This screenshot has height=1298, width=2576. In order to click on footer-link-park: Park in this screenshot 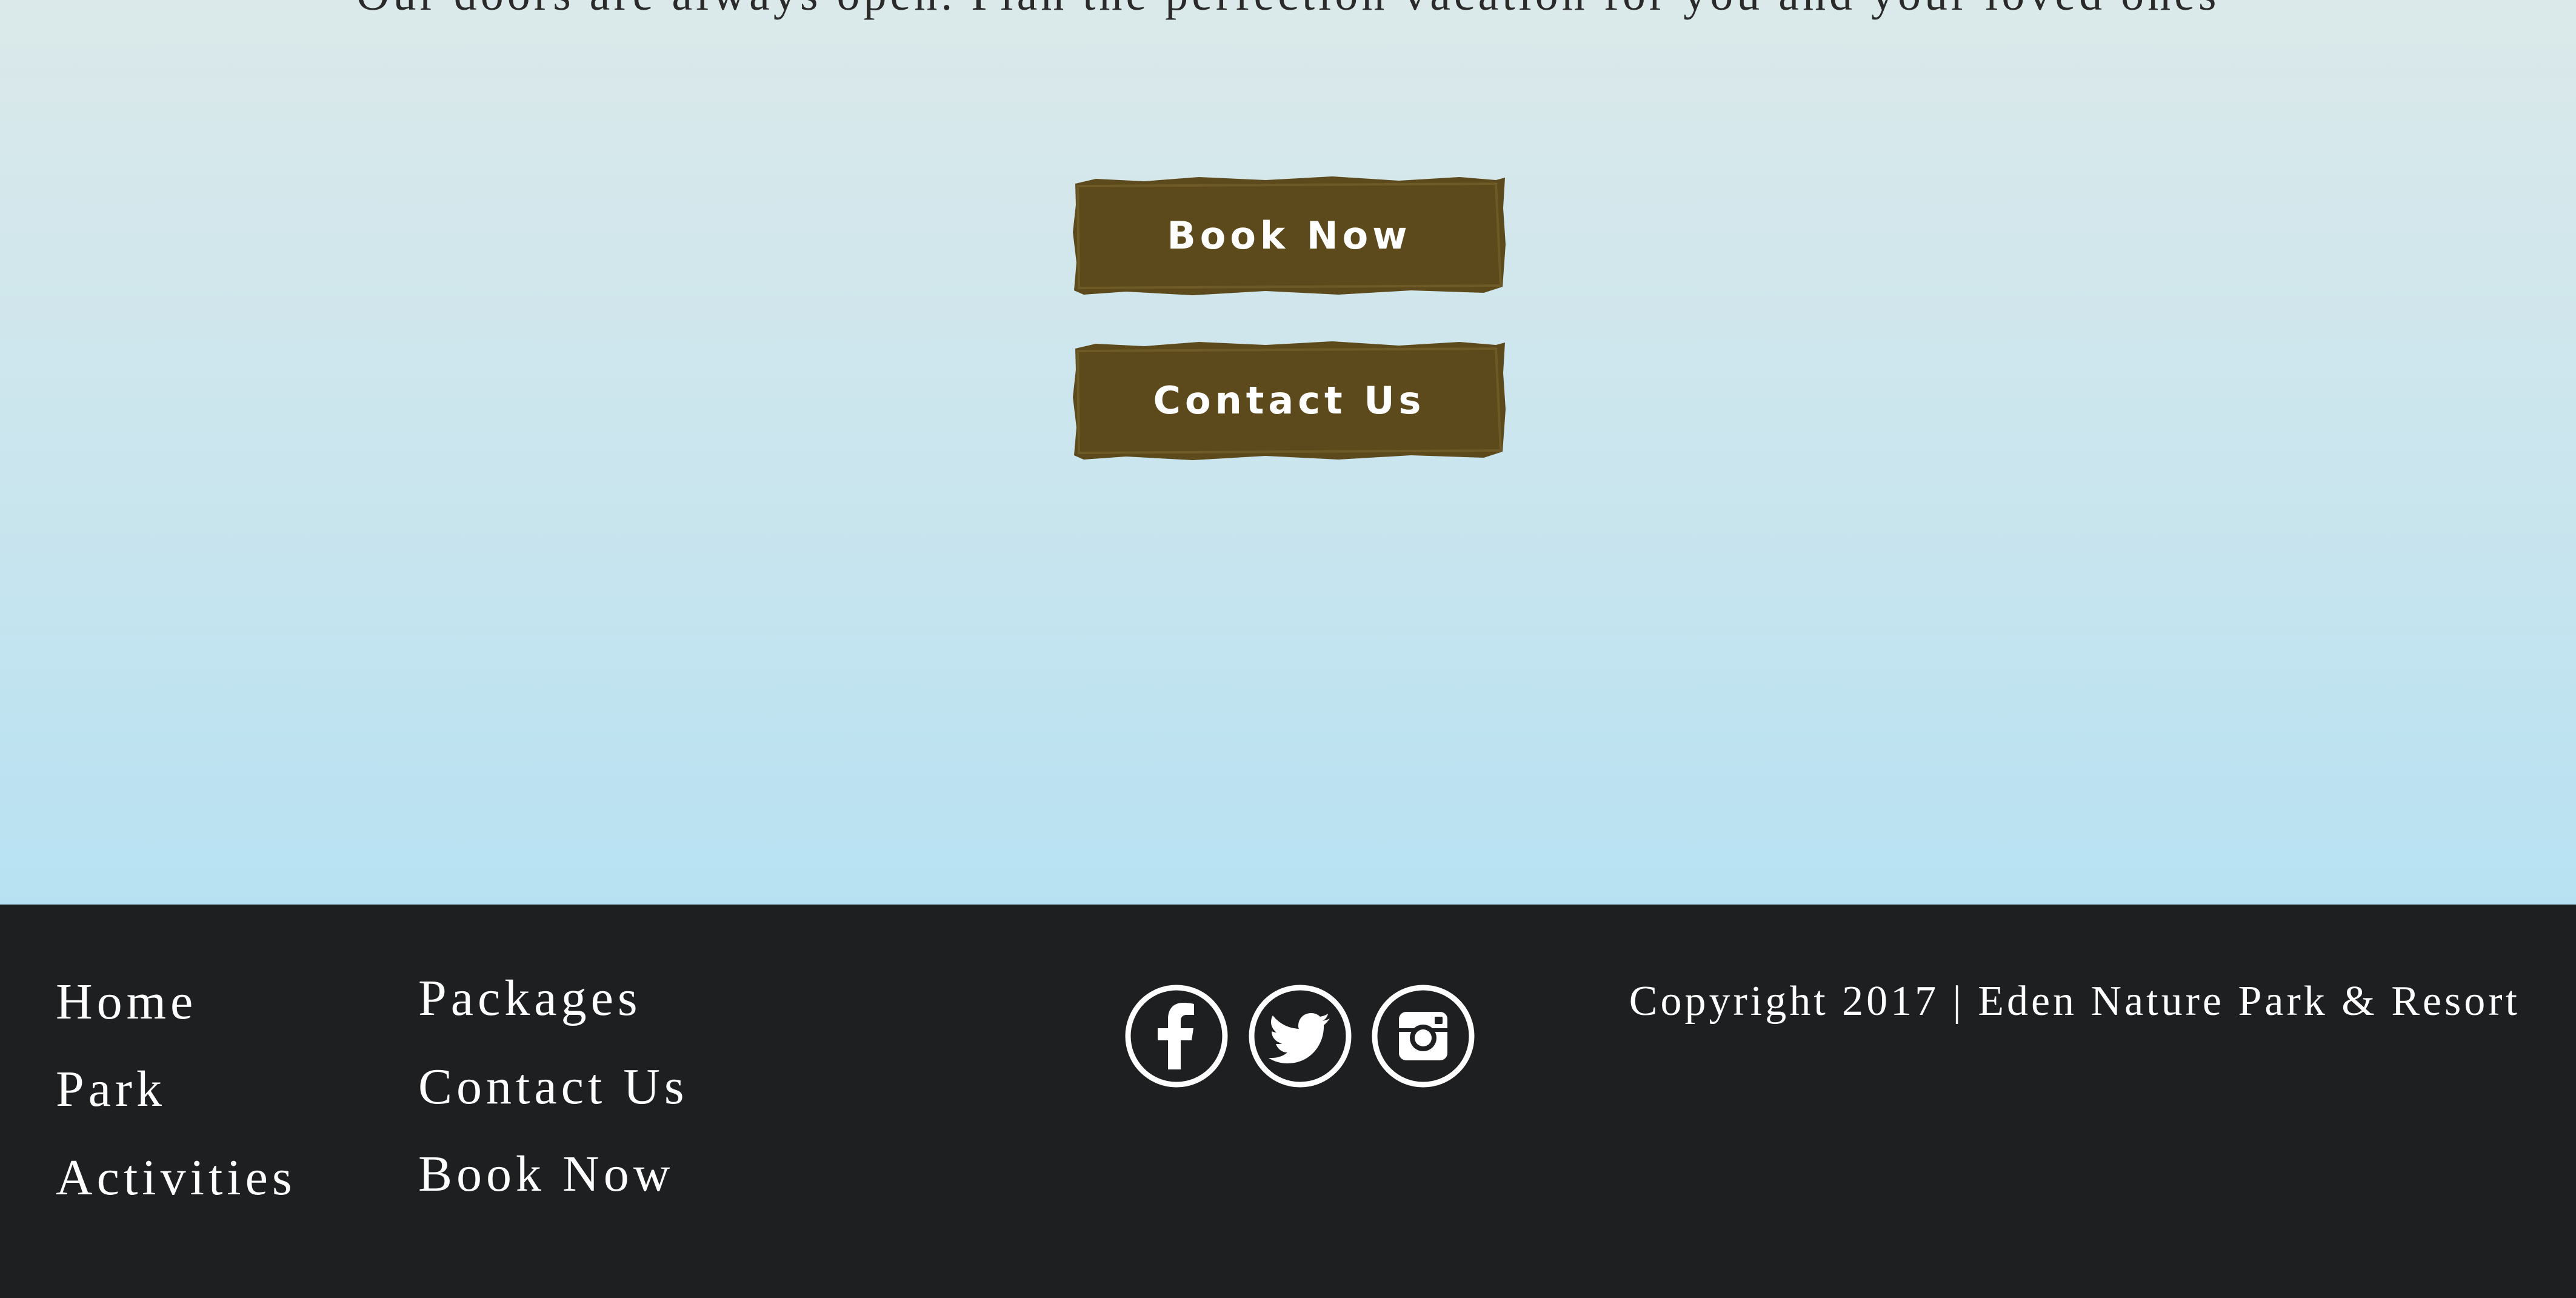, I will do `click(111, 1089)`.